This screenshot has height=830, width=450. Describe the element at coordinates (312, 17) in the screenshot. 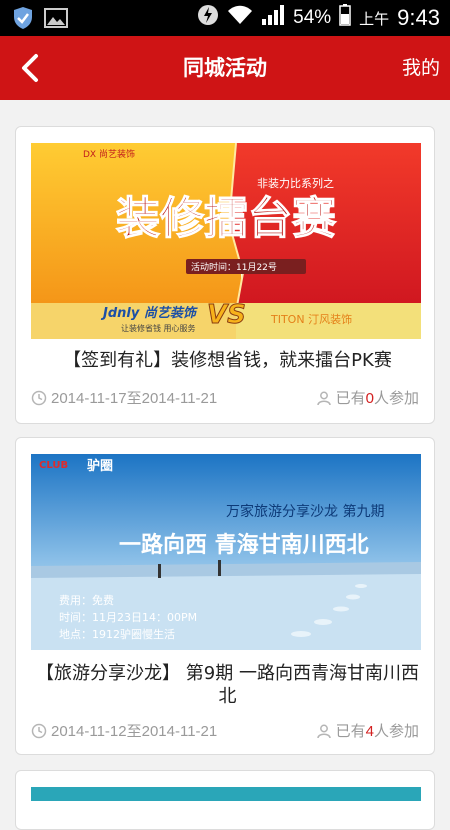

I see `battery-percent: 54%` at that location.